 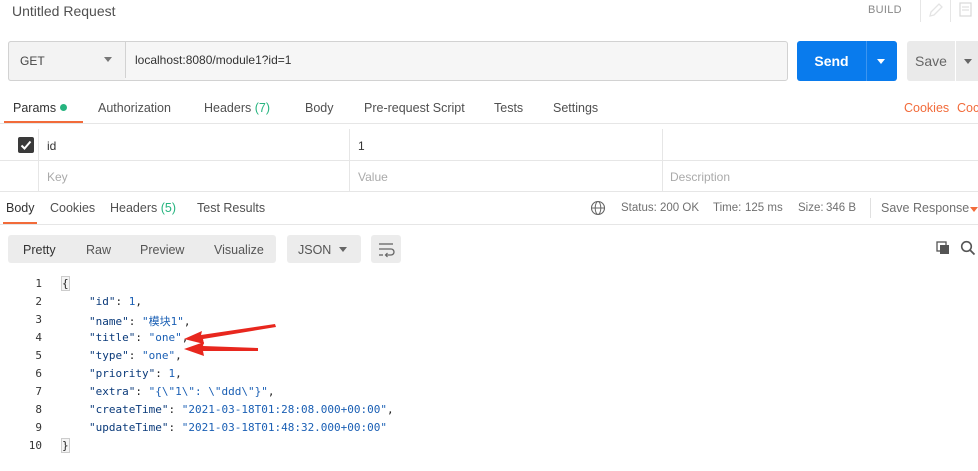 What do you see at coordinates (109, 355) in the screenshot?
I see `json-key: "type"` at bounding box center [109, 355].